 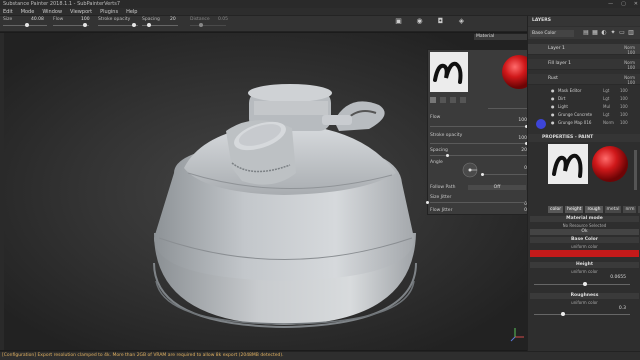 I want to click on channel-dropdown: Base Color, so click(x=552, y=33).